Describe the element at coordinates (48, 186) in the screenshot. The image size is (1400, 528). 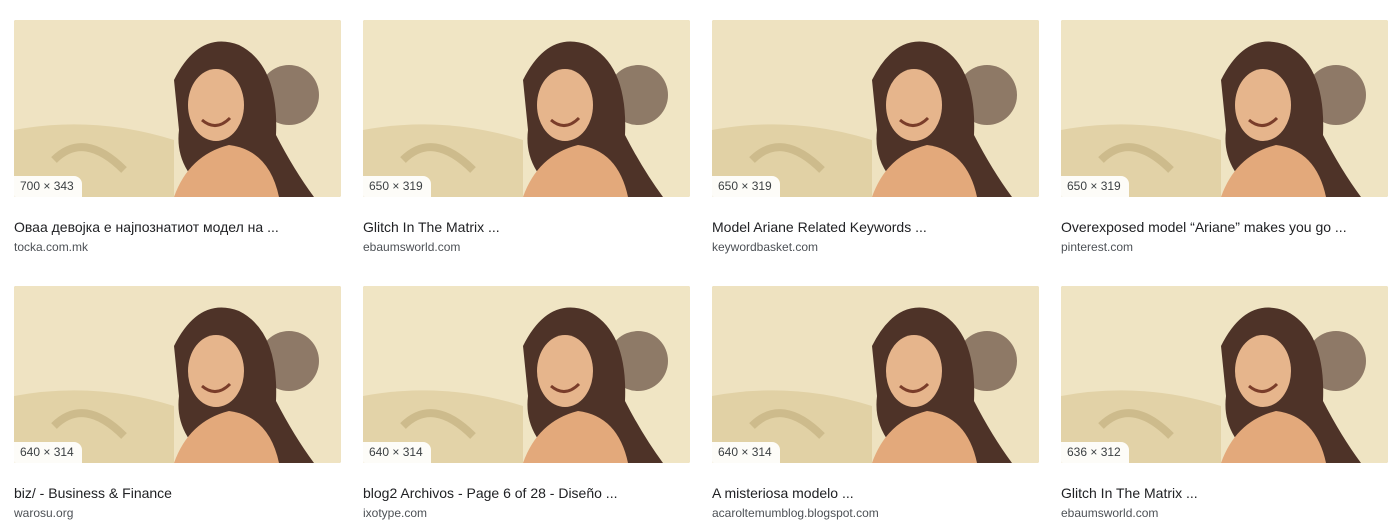
I see `image-dimensions: 700 × 343` at that location.